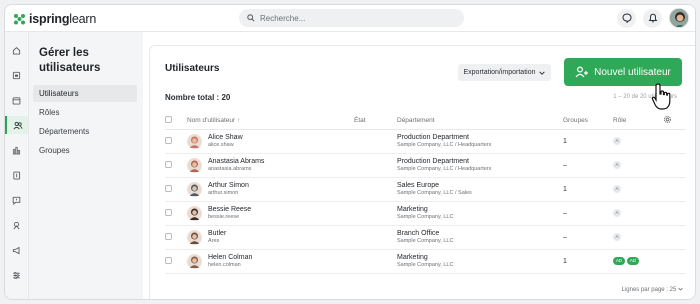 The width and height of the screenshot is (700, 304). What do you see at coordinates (617, 237) in the screenshot?
I see `role-badge: A` at bounding box center [617, 237].